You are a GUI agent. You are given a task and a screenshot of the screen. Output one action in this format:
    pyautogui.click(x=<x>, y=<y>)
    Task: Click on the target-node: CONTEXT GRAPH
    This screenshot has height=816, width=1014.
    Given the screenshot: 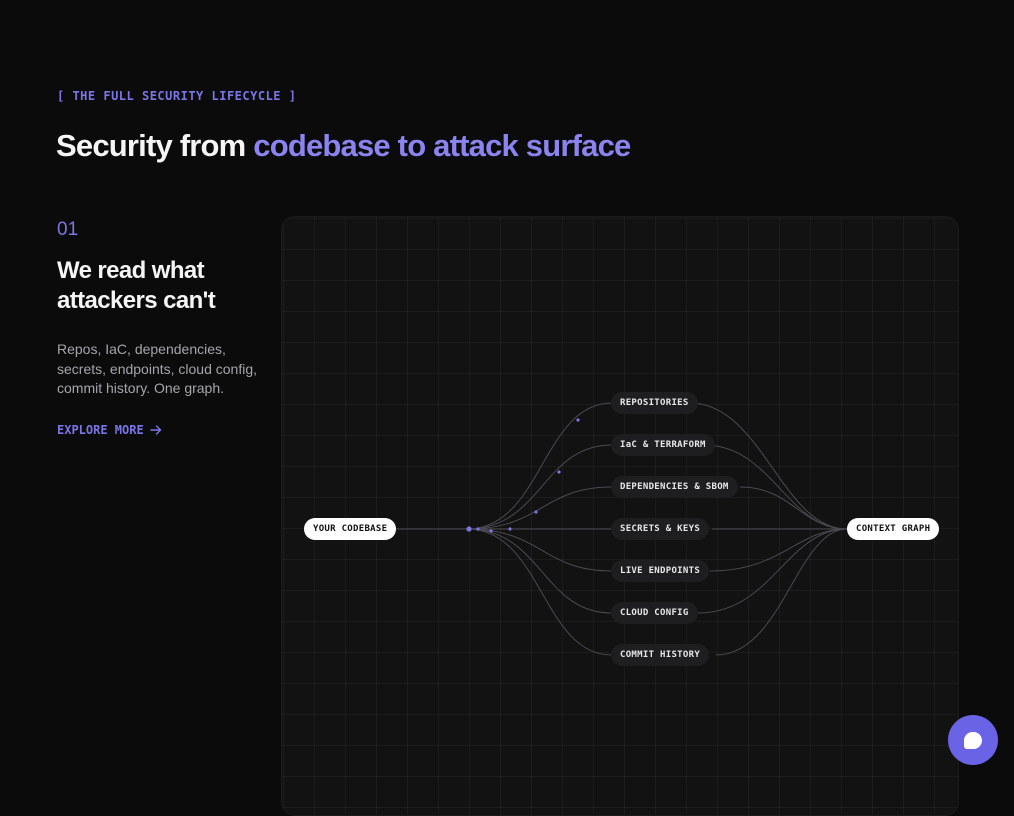 What is the action you would take?
    pyautogui.click(x=893, y=529)
    